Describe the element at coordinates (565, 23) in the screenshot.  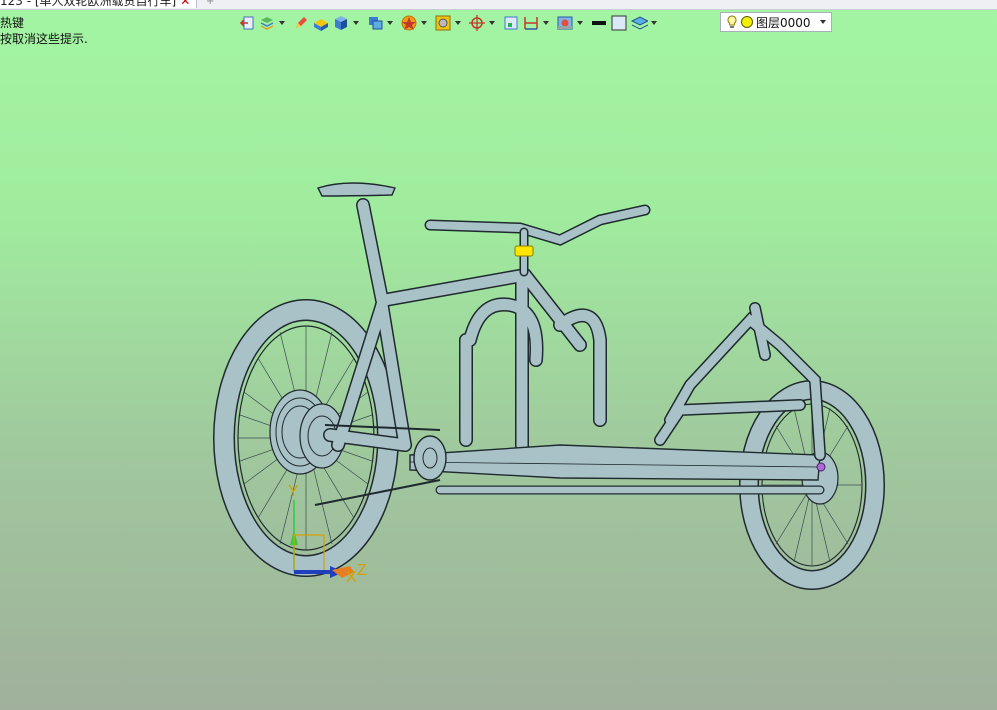
I see `render-view-icon` at that location.